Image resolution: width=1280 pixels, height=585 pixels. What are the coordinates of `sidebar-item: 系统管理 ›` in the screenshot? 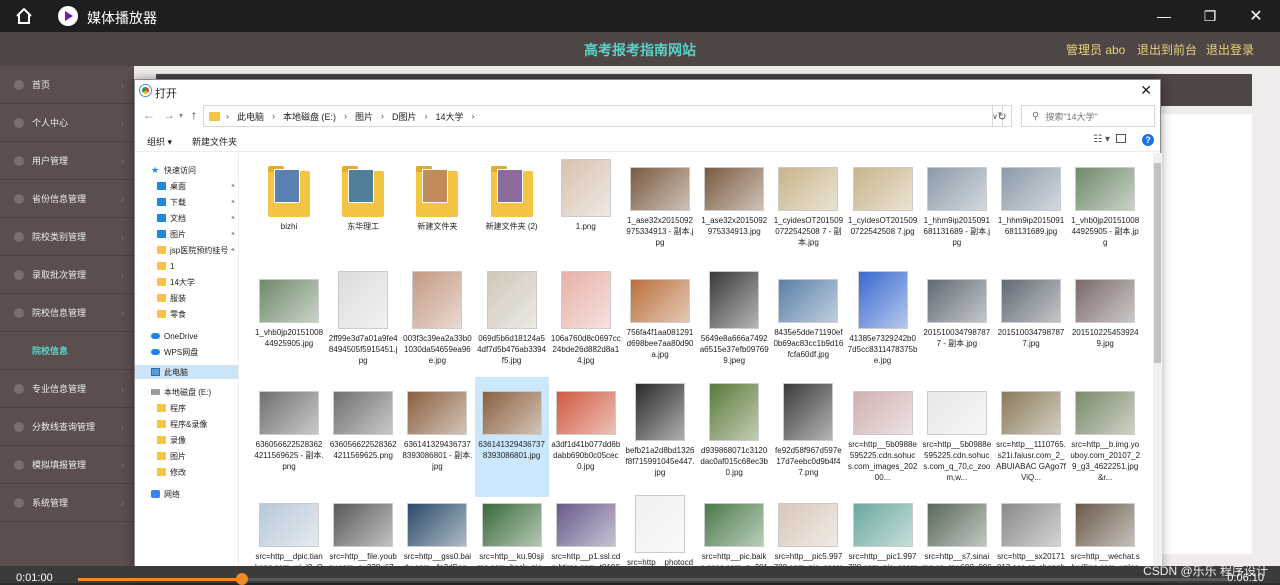 It's located at (67, 503).